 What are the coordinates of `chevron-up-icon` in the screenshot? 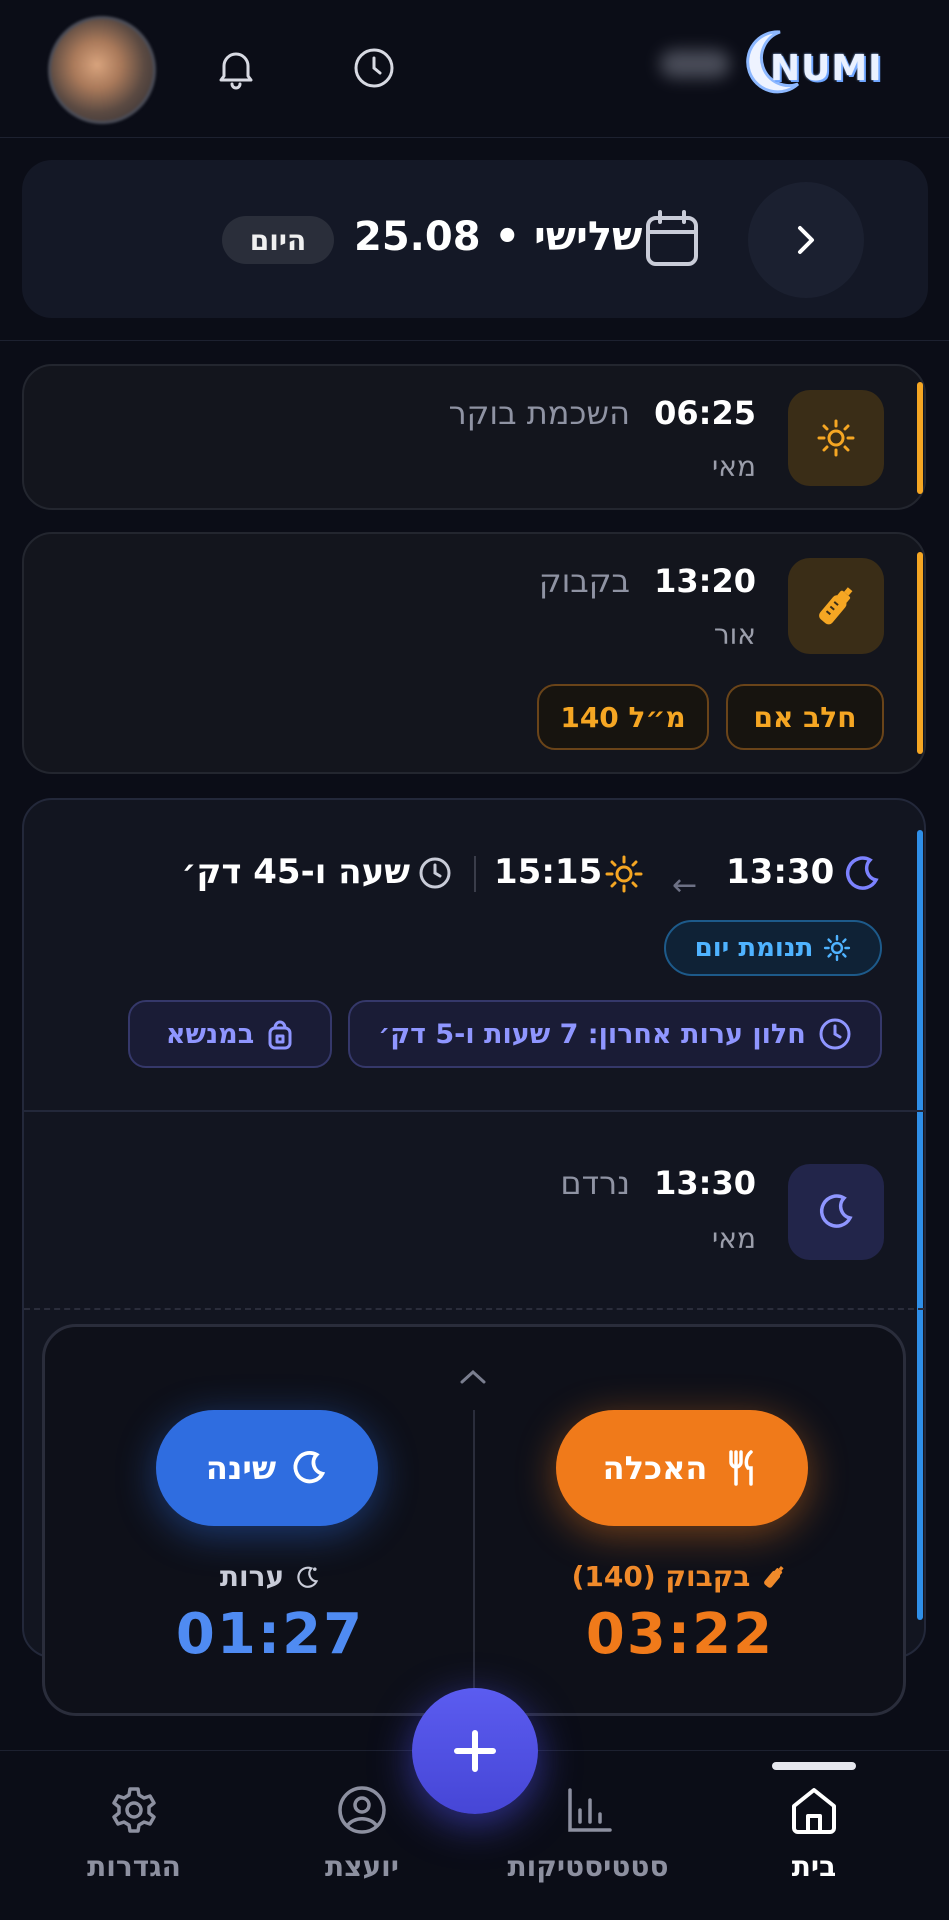 It's located at (473, 1377).